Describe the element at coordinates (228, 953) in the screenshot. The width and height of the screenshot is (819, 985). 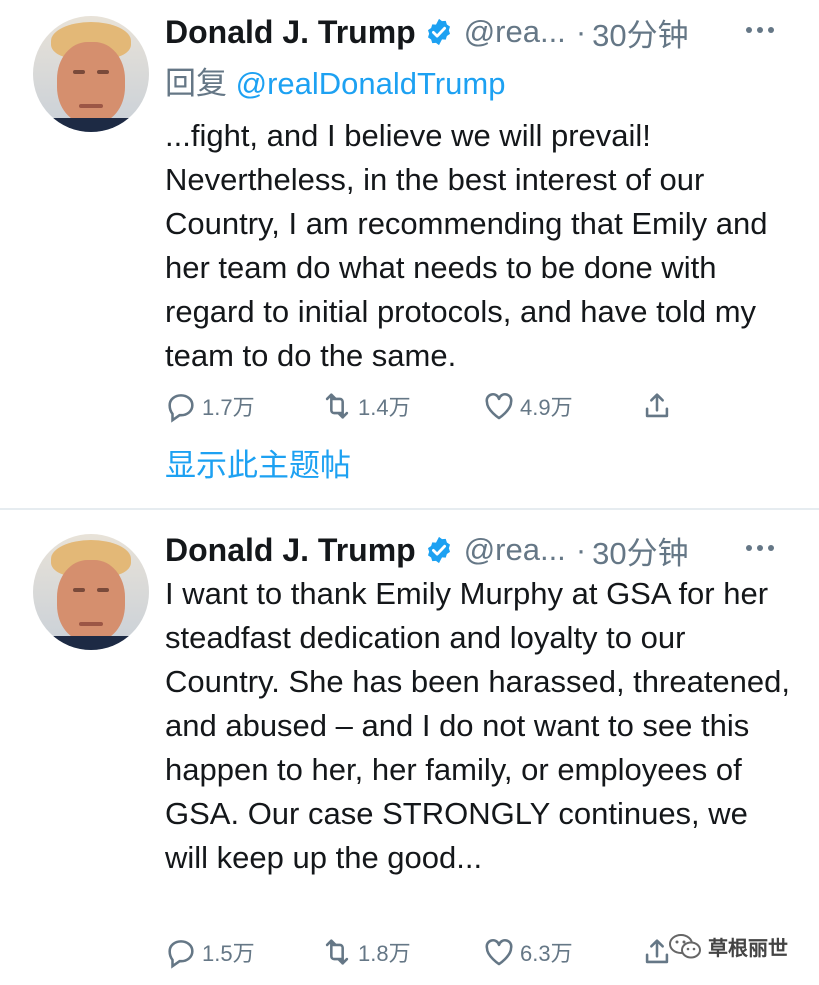
I see `reply-count: 1.5万` at that location.